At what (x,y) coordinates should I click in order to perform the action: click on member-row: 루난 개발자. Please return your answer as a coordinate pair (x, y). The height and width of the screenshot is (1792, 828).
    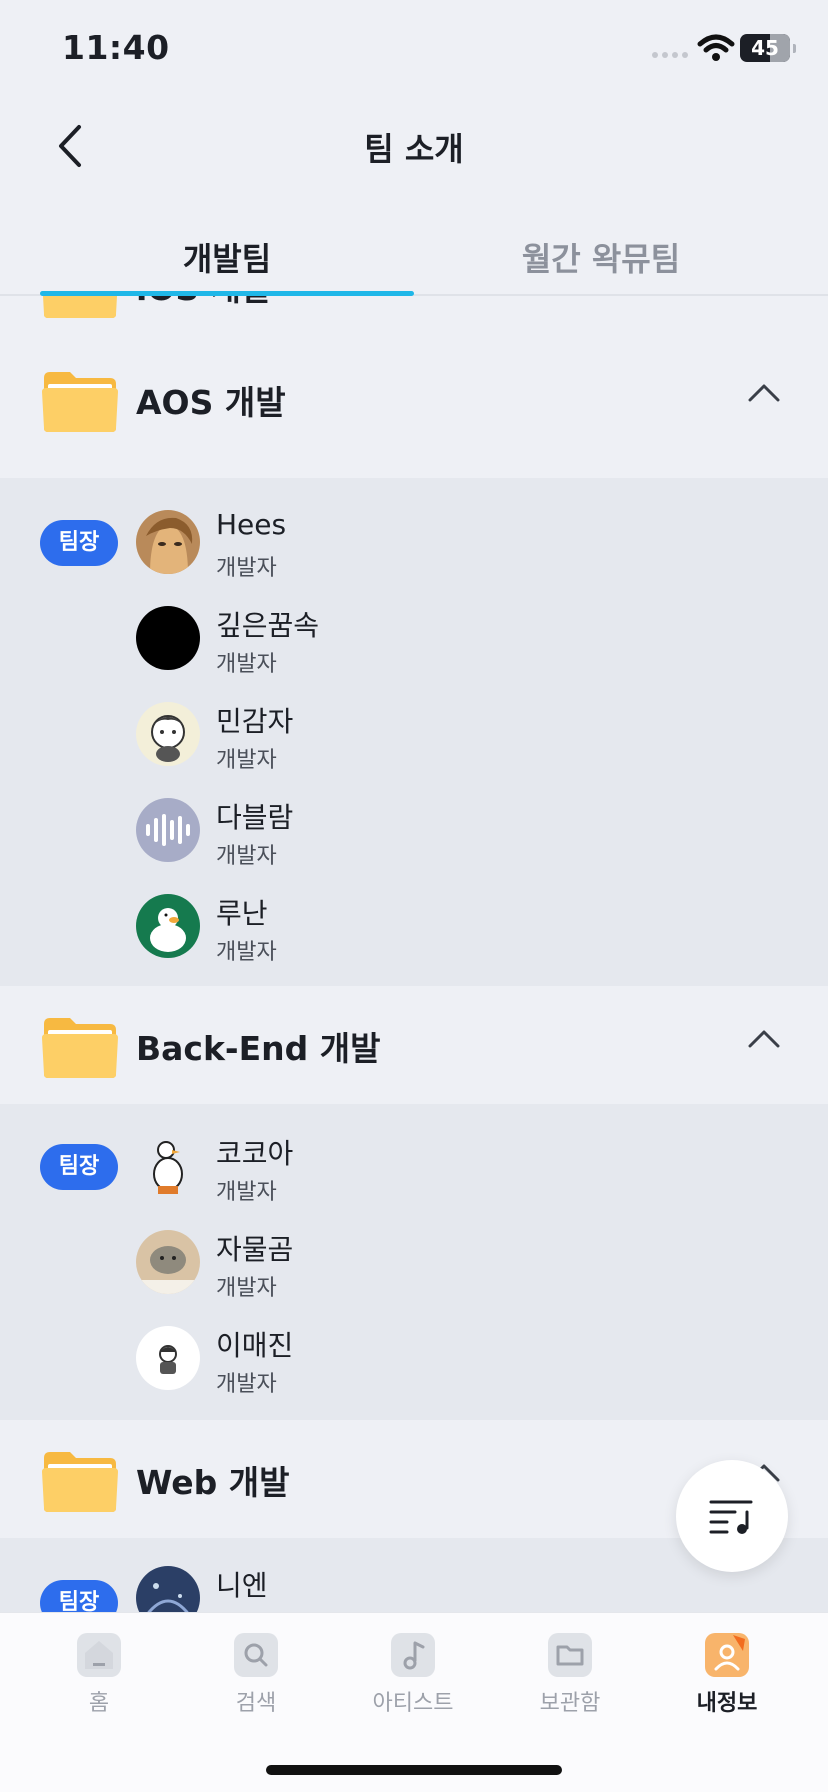
    Looking at the image, I should click on (414, 938).